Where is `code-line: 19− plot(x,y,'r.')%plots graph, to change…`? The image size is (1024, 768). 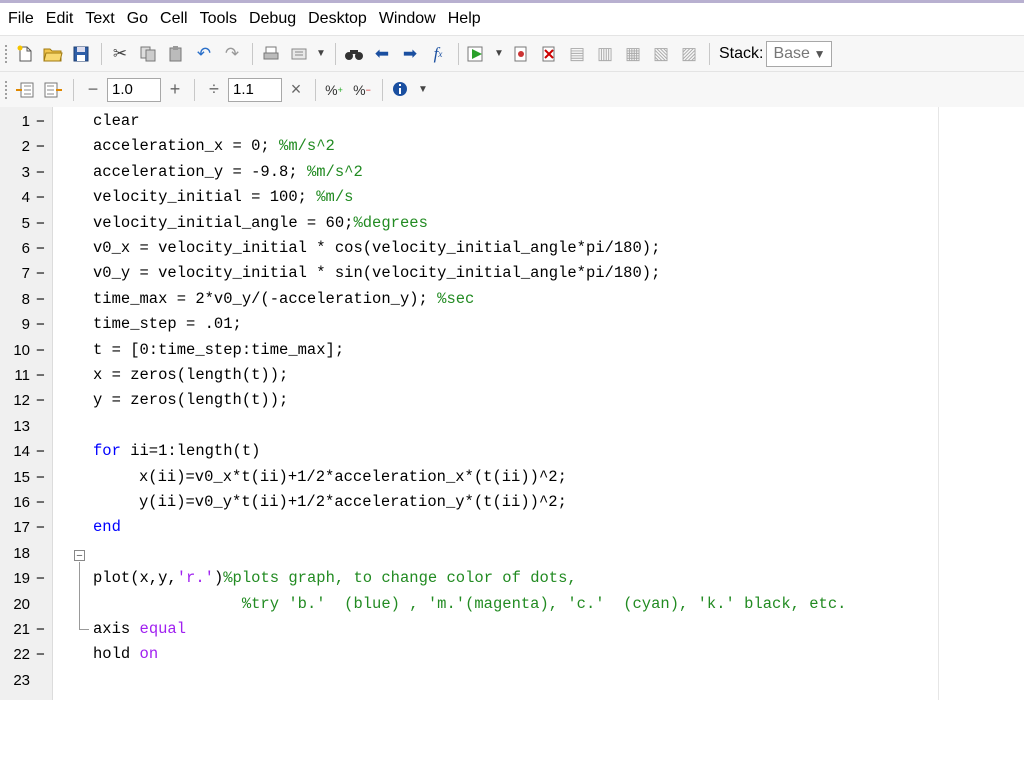 code-line: 19− plot(x,y,'r.')%plots graph, to change… is located at coordinates (500, 578).